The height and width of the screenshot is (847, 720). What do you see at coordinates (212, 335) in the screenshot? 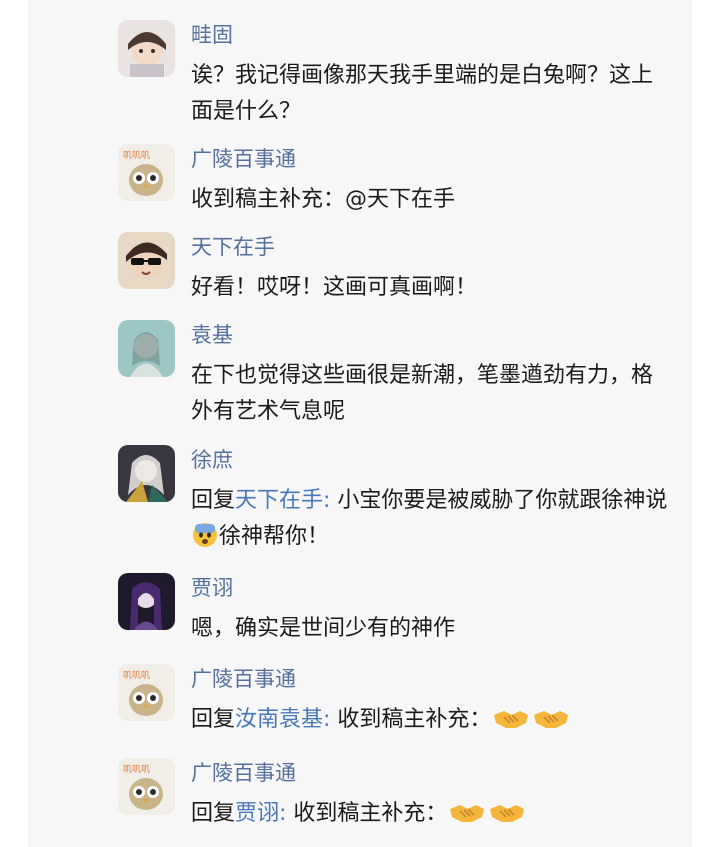
I see `author-name: 袁基` at bounding box center [212, 335].